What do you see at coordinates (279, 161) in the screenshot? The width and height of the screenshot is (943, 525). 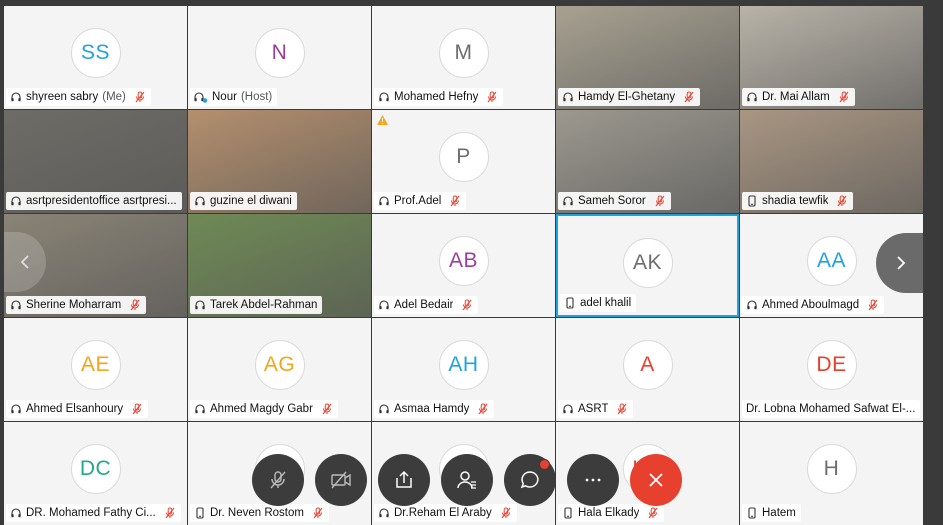 I see `participant-tile: guzine el diwani` at bounding box center [279, 161].